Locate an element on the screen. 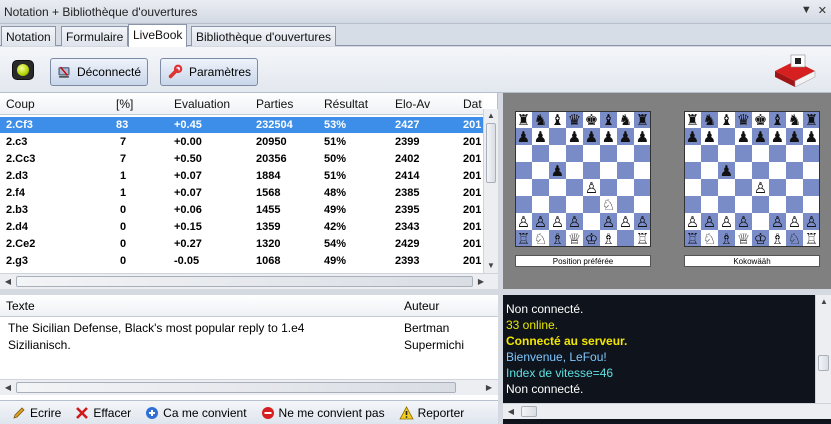 Image resolution: width=831 pixels, height=424 pixels. tab-livebook: LiveBook is located at coordinates (158, 35).